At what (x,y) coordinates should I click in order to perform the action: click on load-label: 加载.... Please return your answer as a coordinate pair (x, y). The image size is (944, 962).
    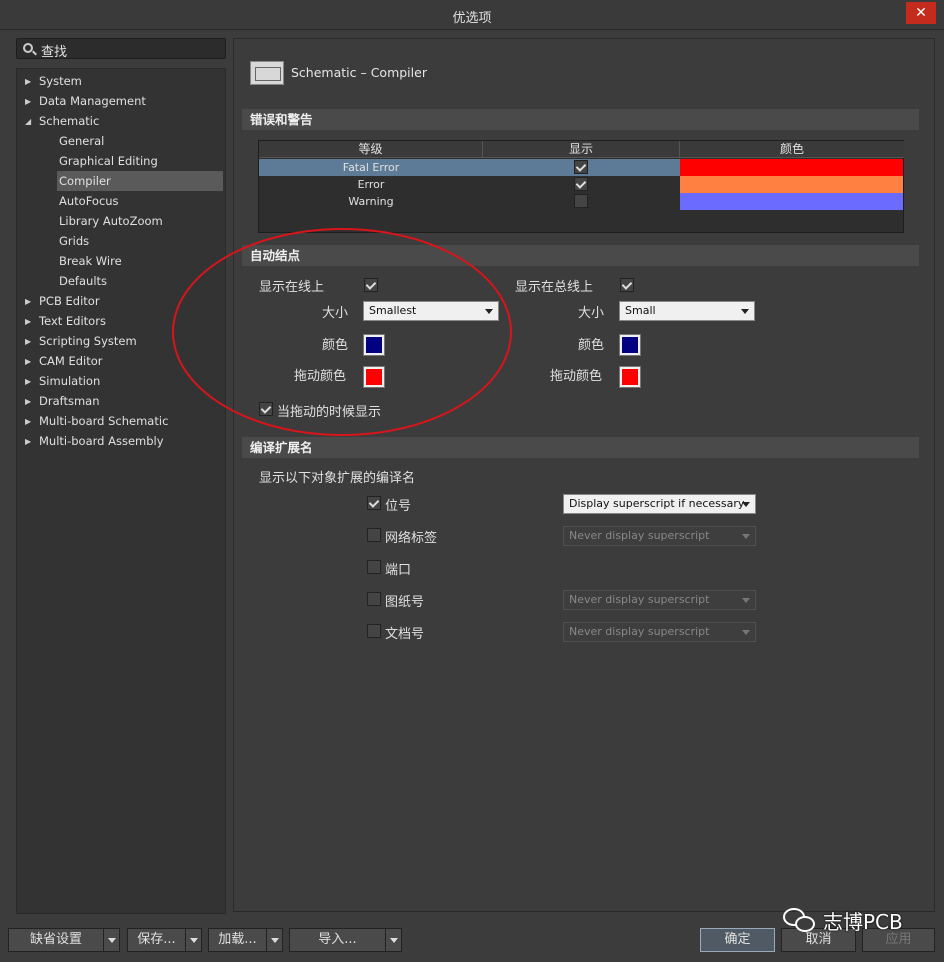
    Looking at the image, I should click on (237, 939).